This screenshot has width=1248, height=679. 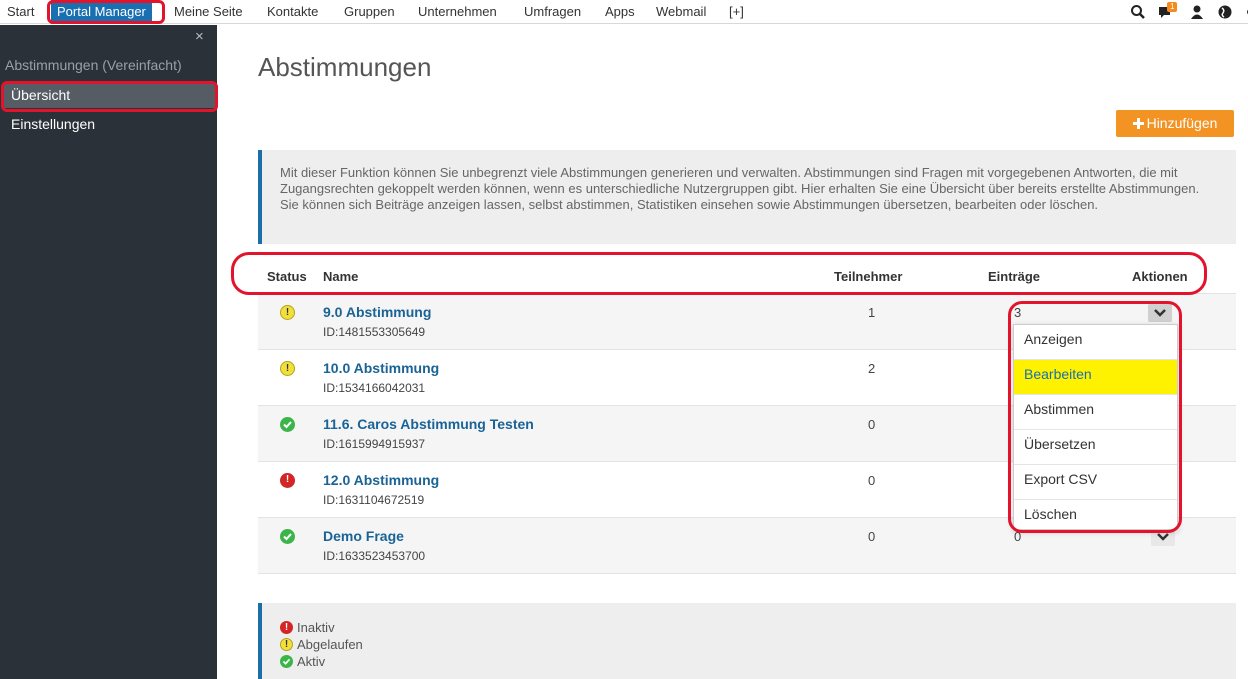 I want to click on actions-dropdown-button, so click(x=1160, y=313).